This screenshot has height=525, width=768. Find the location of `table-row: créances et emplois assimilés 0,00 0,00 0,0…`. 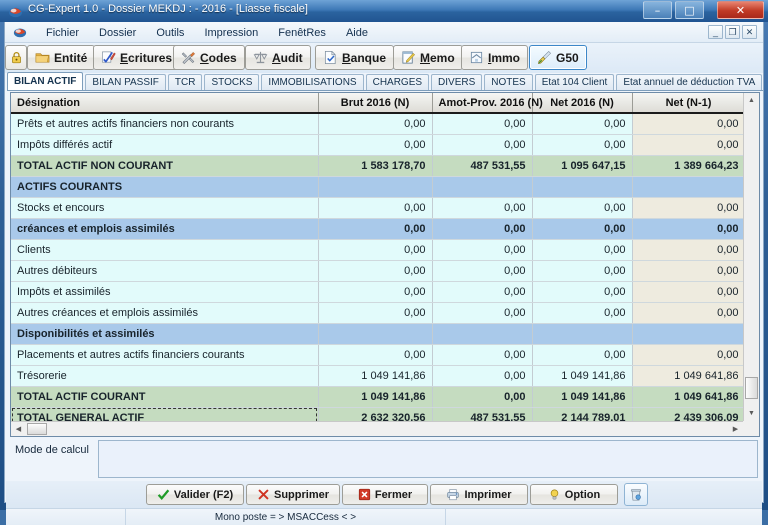

table-row: créances et emplois assimilés 0,00 0,00 0,0… is located at coordinates (377, 229).